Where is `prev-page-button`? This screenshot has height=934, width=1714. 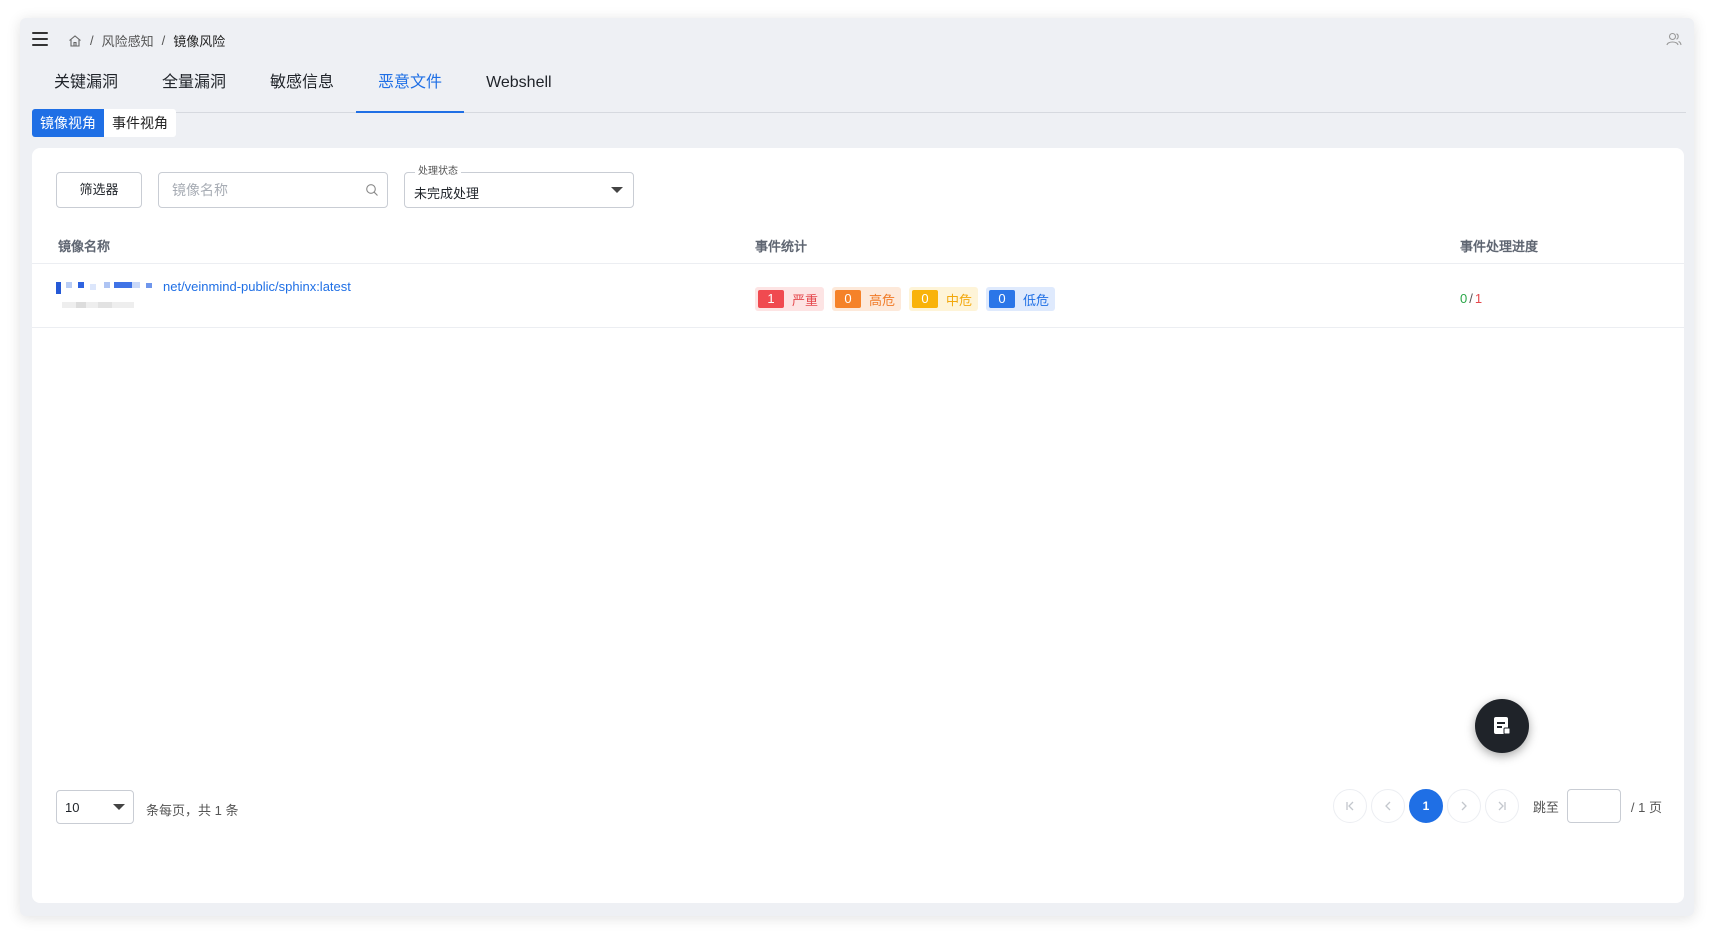 prev-page-button is located at coordinates (1387, 806).